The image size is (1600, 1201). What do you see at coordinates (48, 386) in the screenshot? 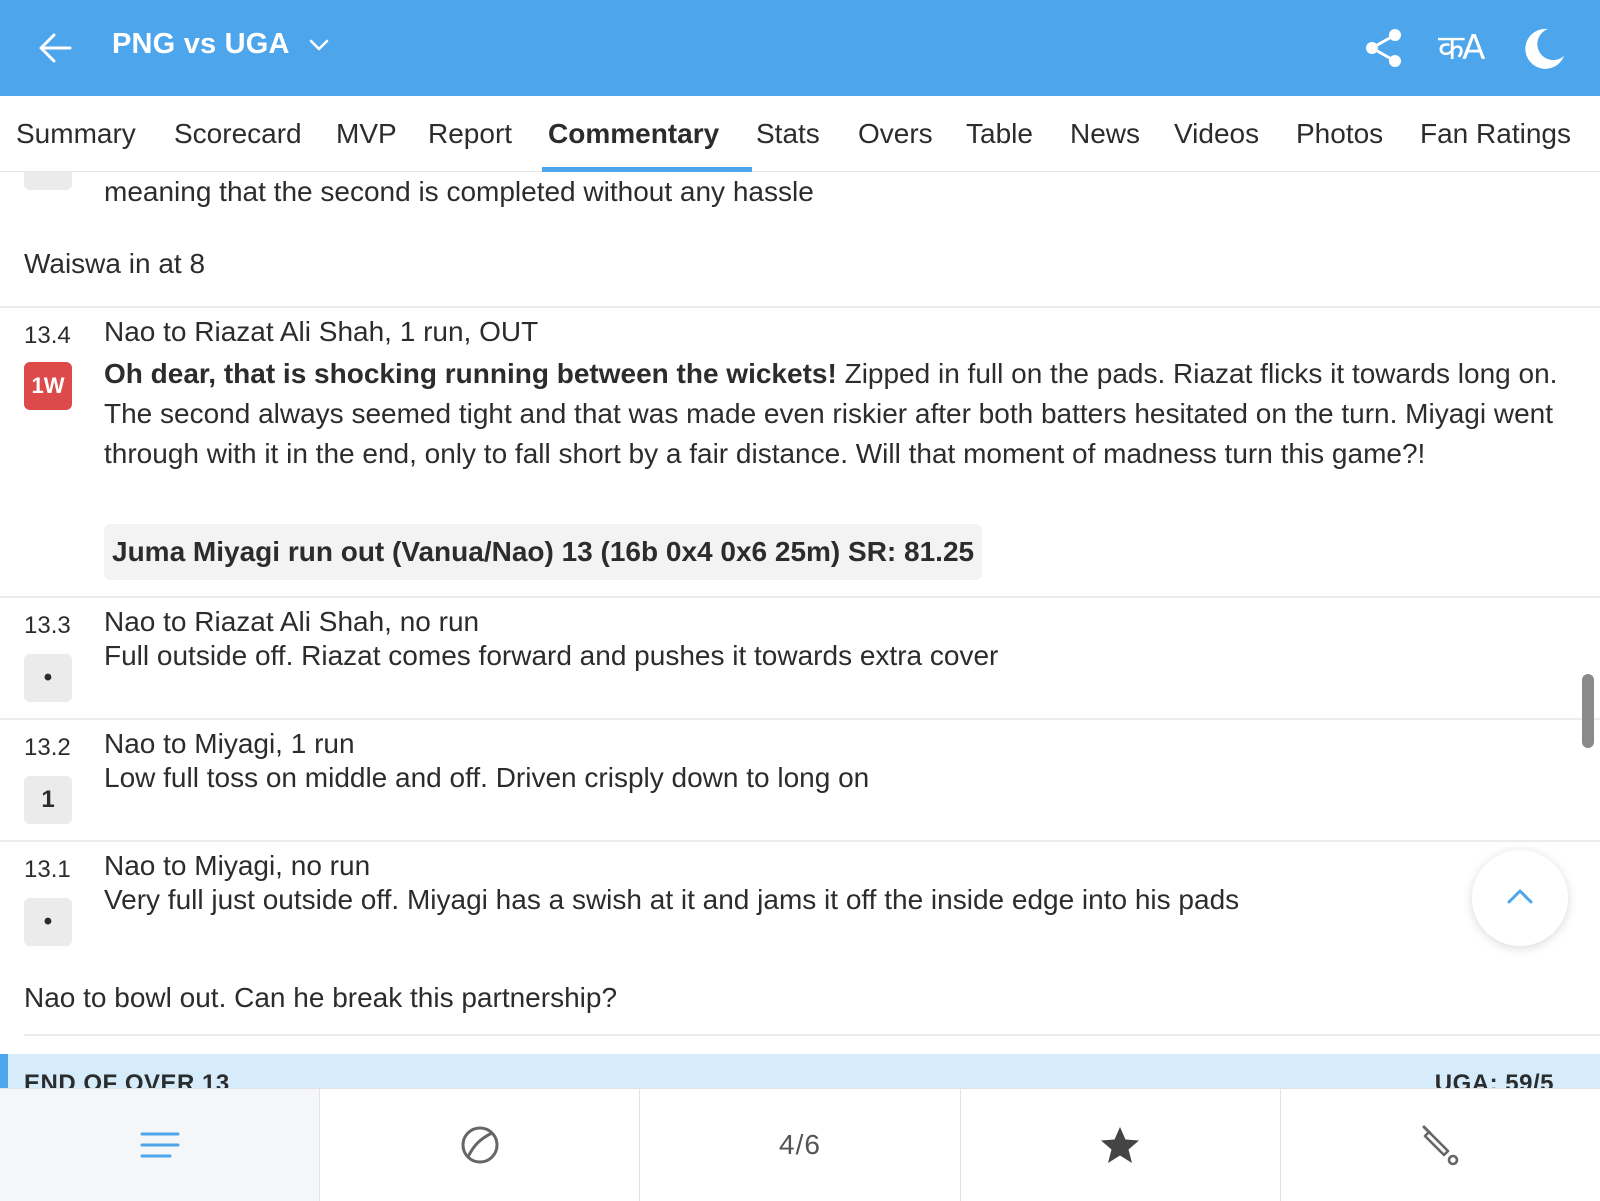
I see `wicket-badge: 1W` at bounding box center [48, 386].